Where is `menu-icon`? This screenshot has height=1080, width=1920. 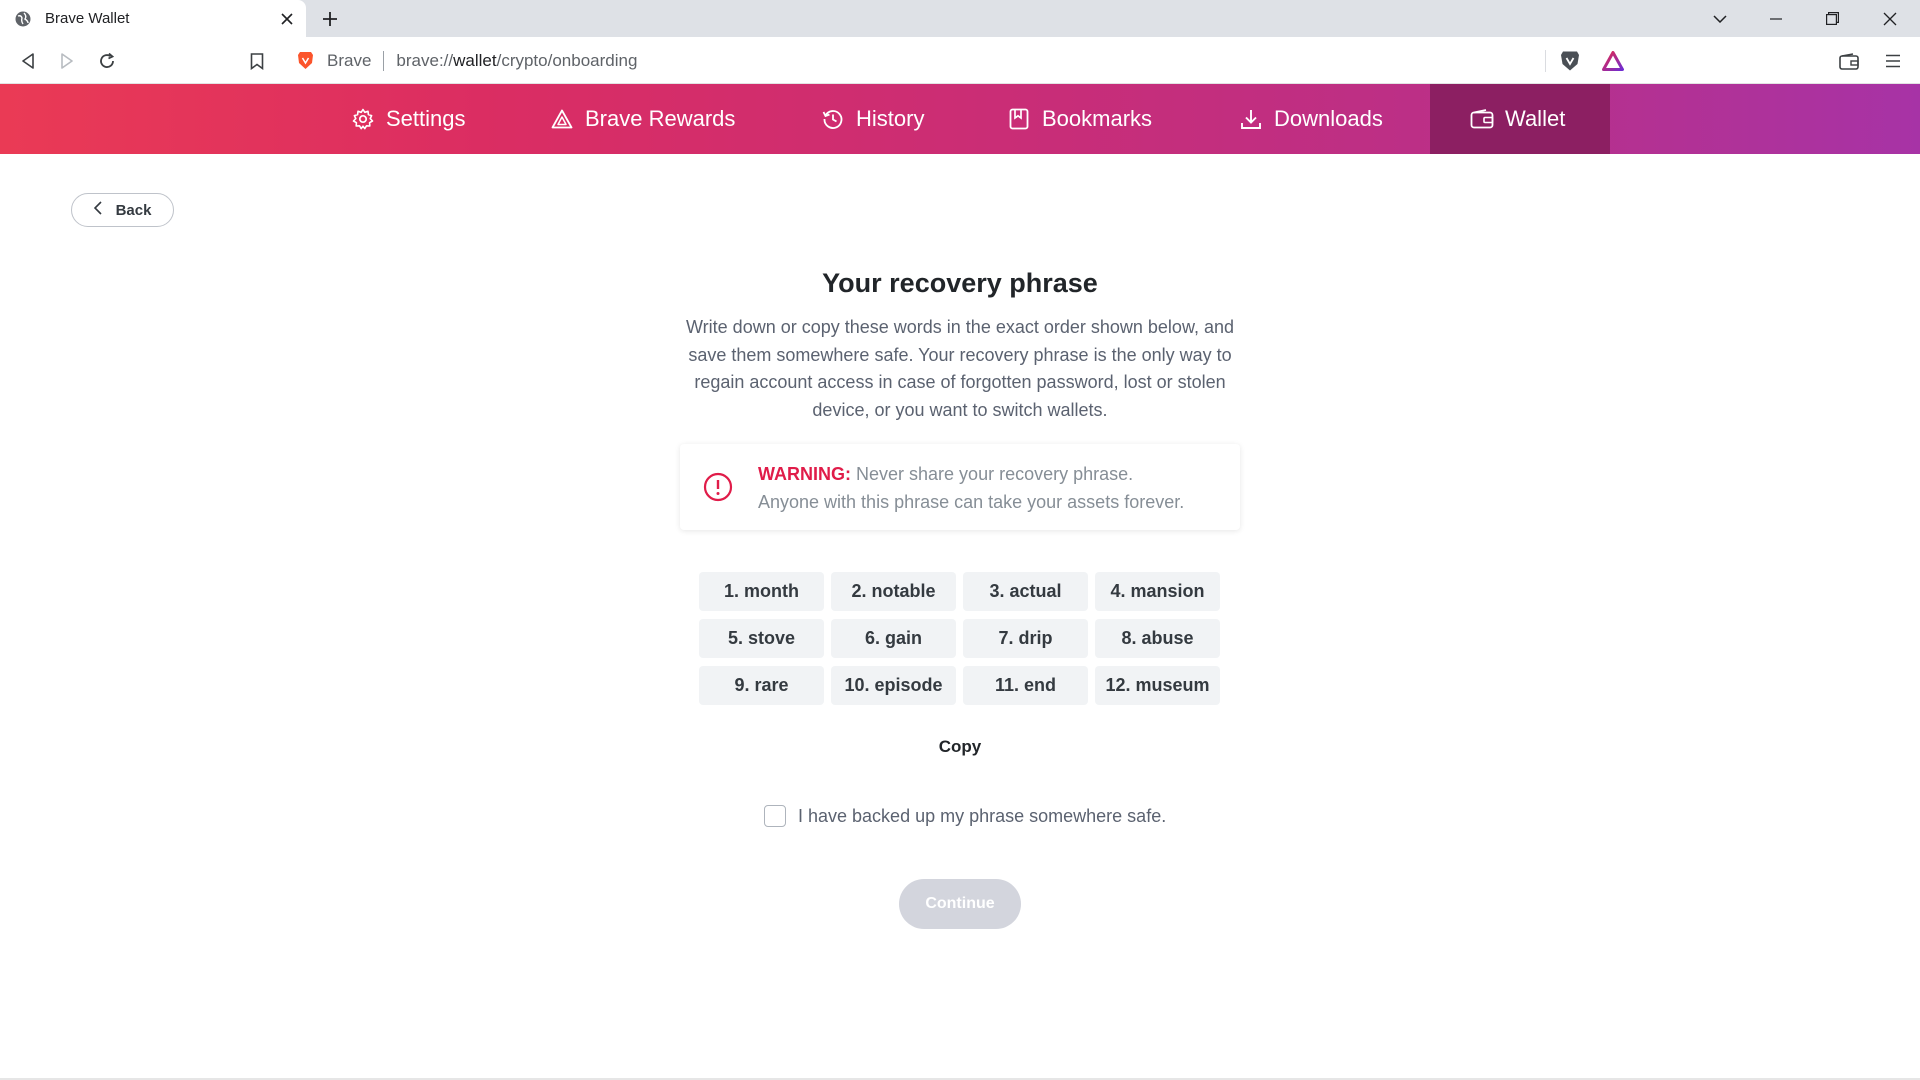 menu-icon is located at coordinates (1893, 61).